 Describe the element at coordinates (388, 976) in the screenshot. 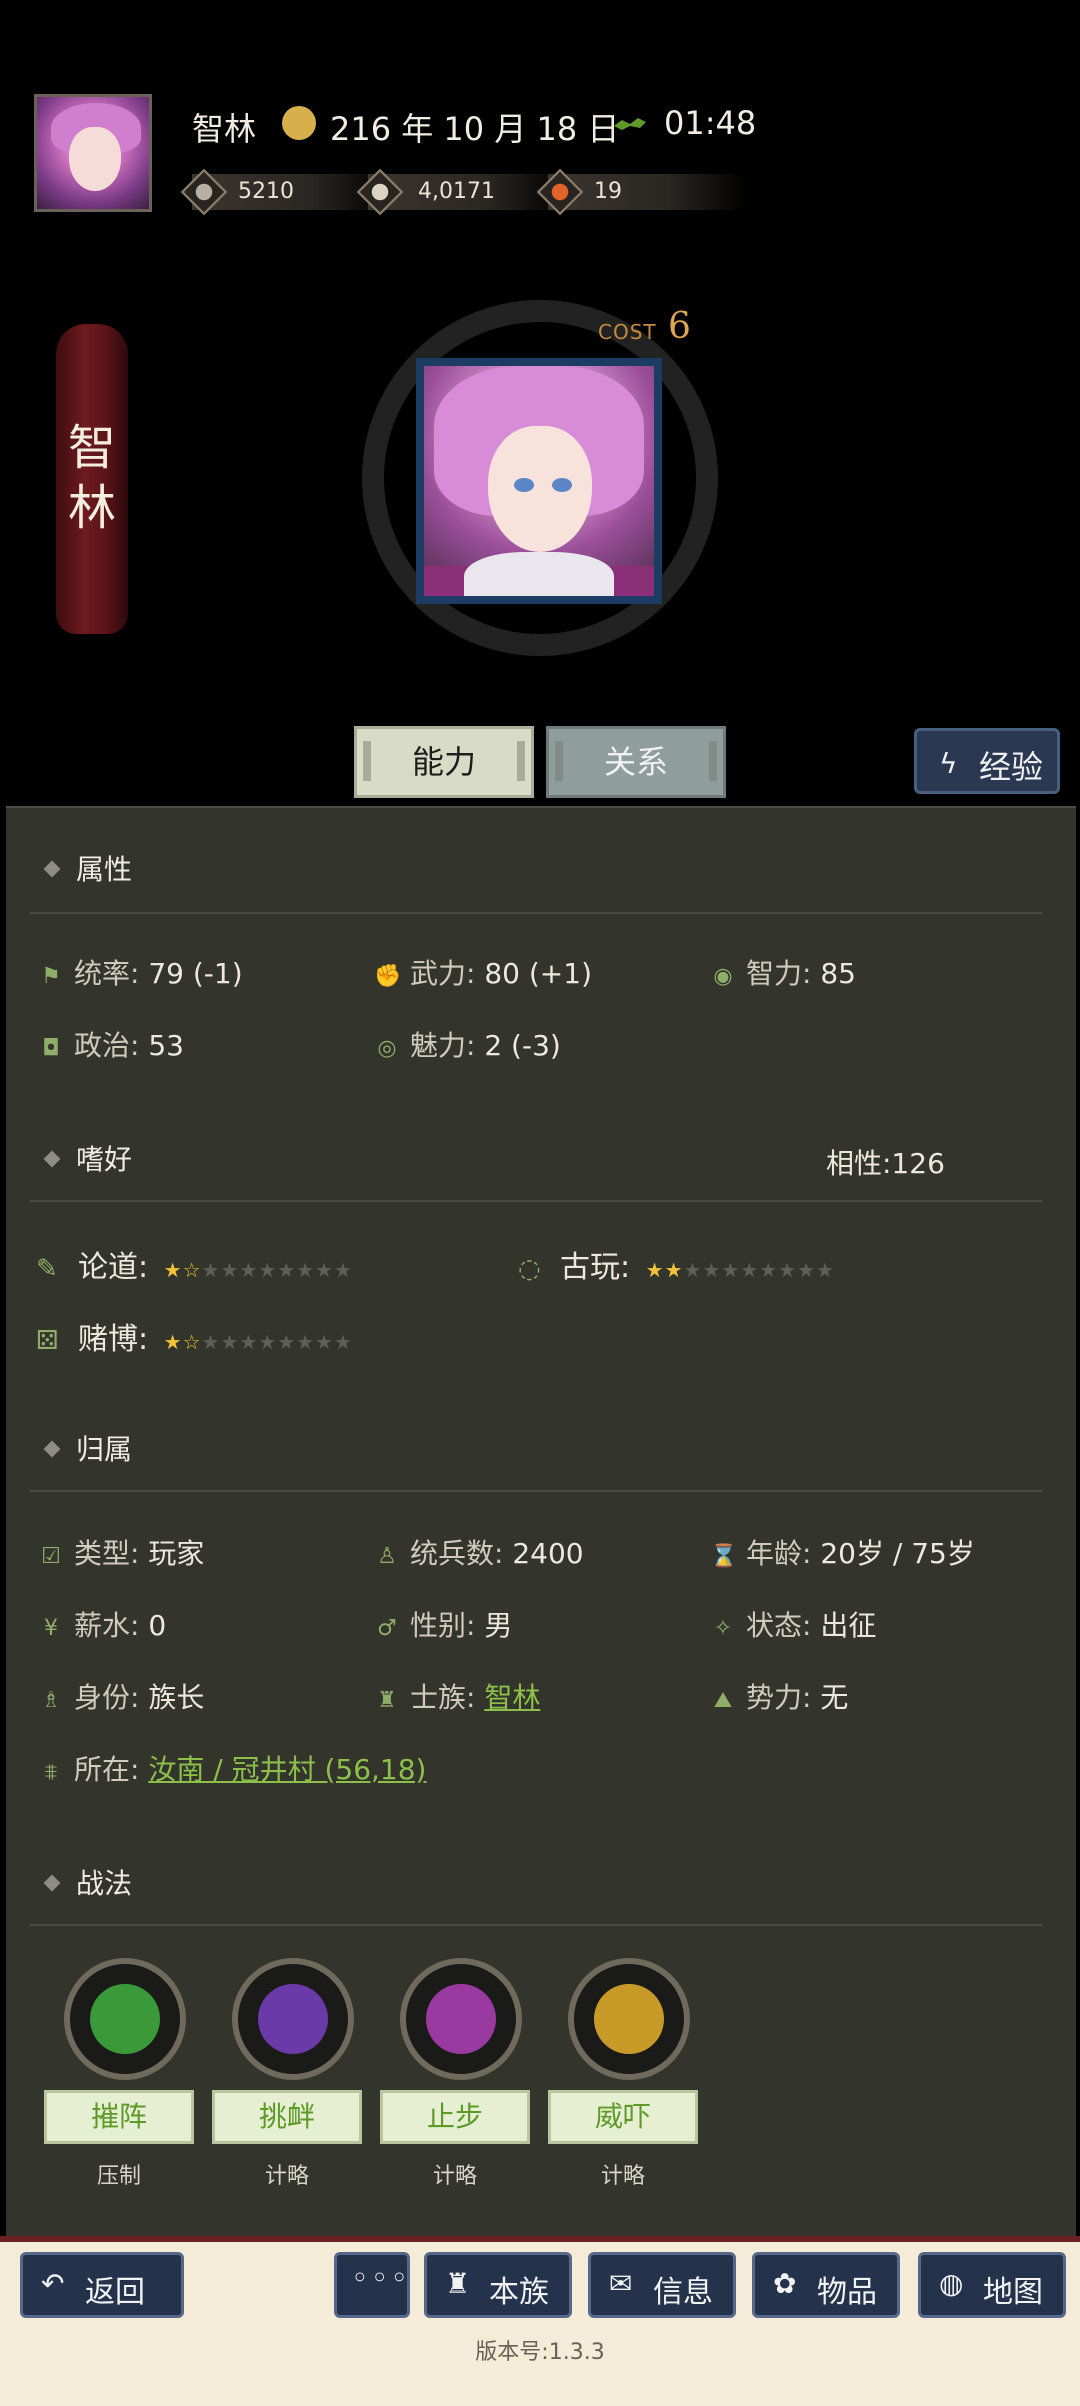

I see `fist-icon: ✊` at that location.